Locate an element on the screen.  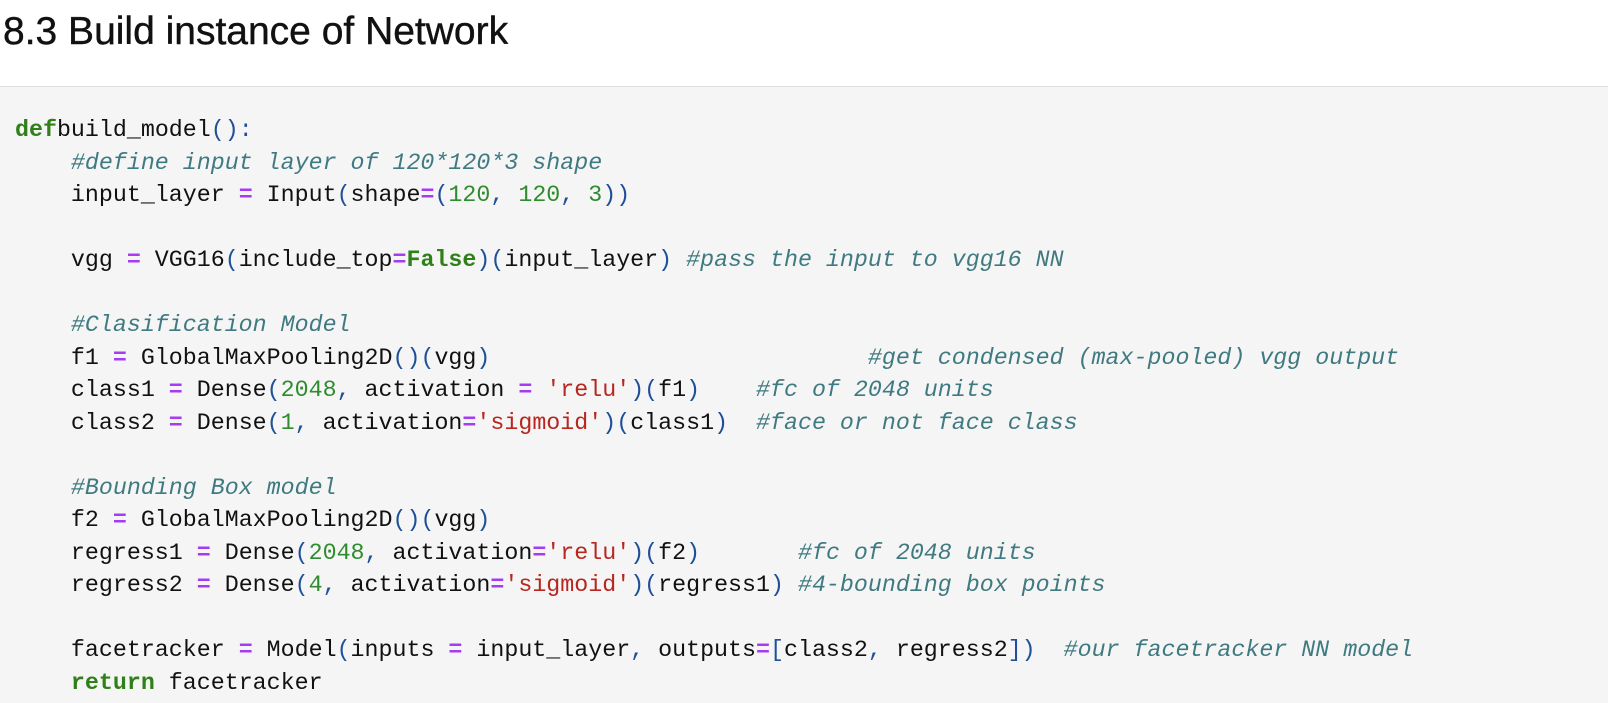
code-comment: #pass the input to vgg16 NN is located at coordinates (875, 260).